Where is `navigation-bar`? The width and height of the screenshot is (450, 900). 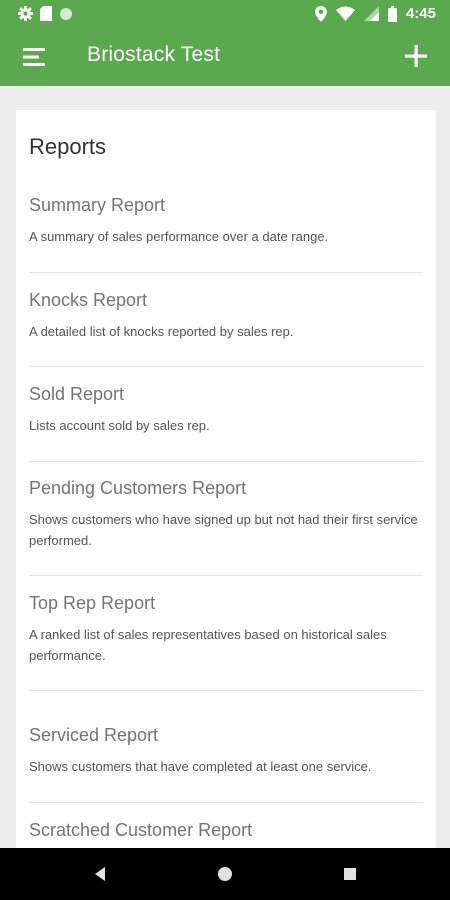 navigation-bar is located at coordinates (225, 874).